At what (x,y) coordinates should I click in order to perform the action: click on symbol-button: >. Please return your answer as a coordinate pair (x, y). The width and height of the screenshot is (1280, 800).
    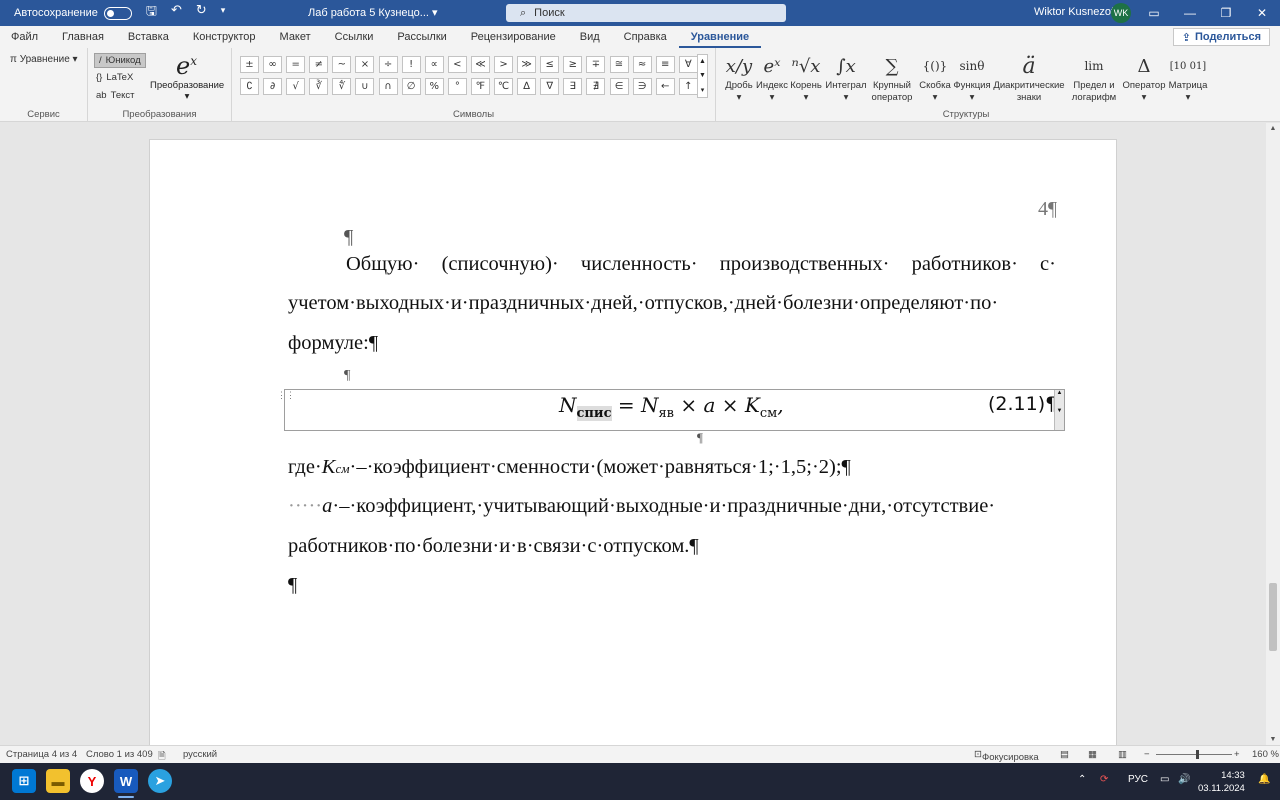
    Looking at the image, I should click on (504, 64).